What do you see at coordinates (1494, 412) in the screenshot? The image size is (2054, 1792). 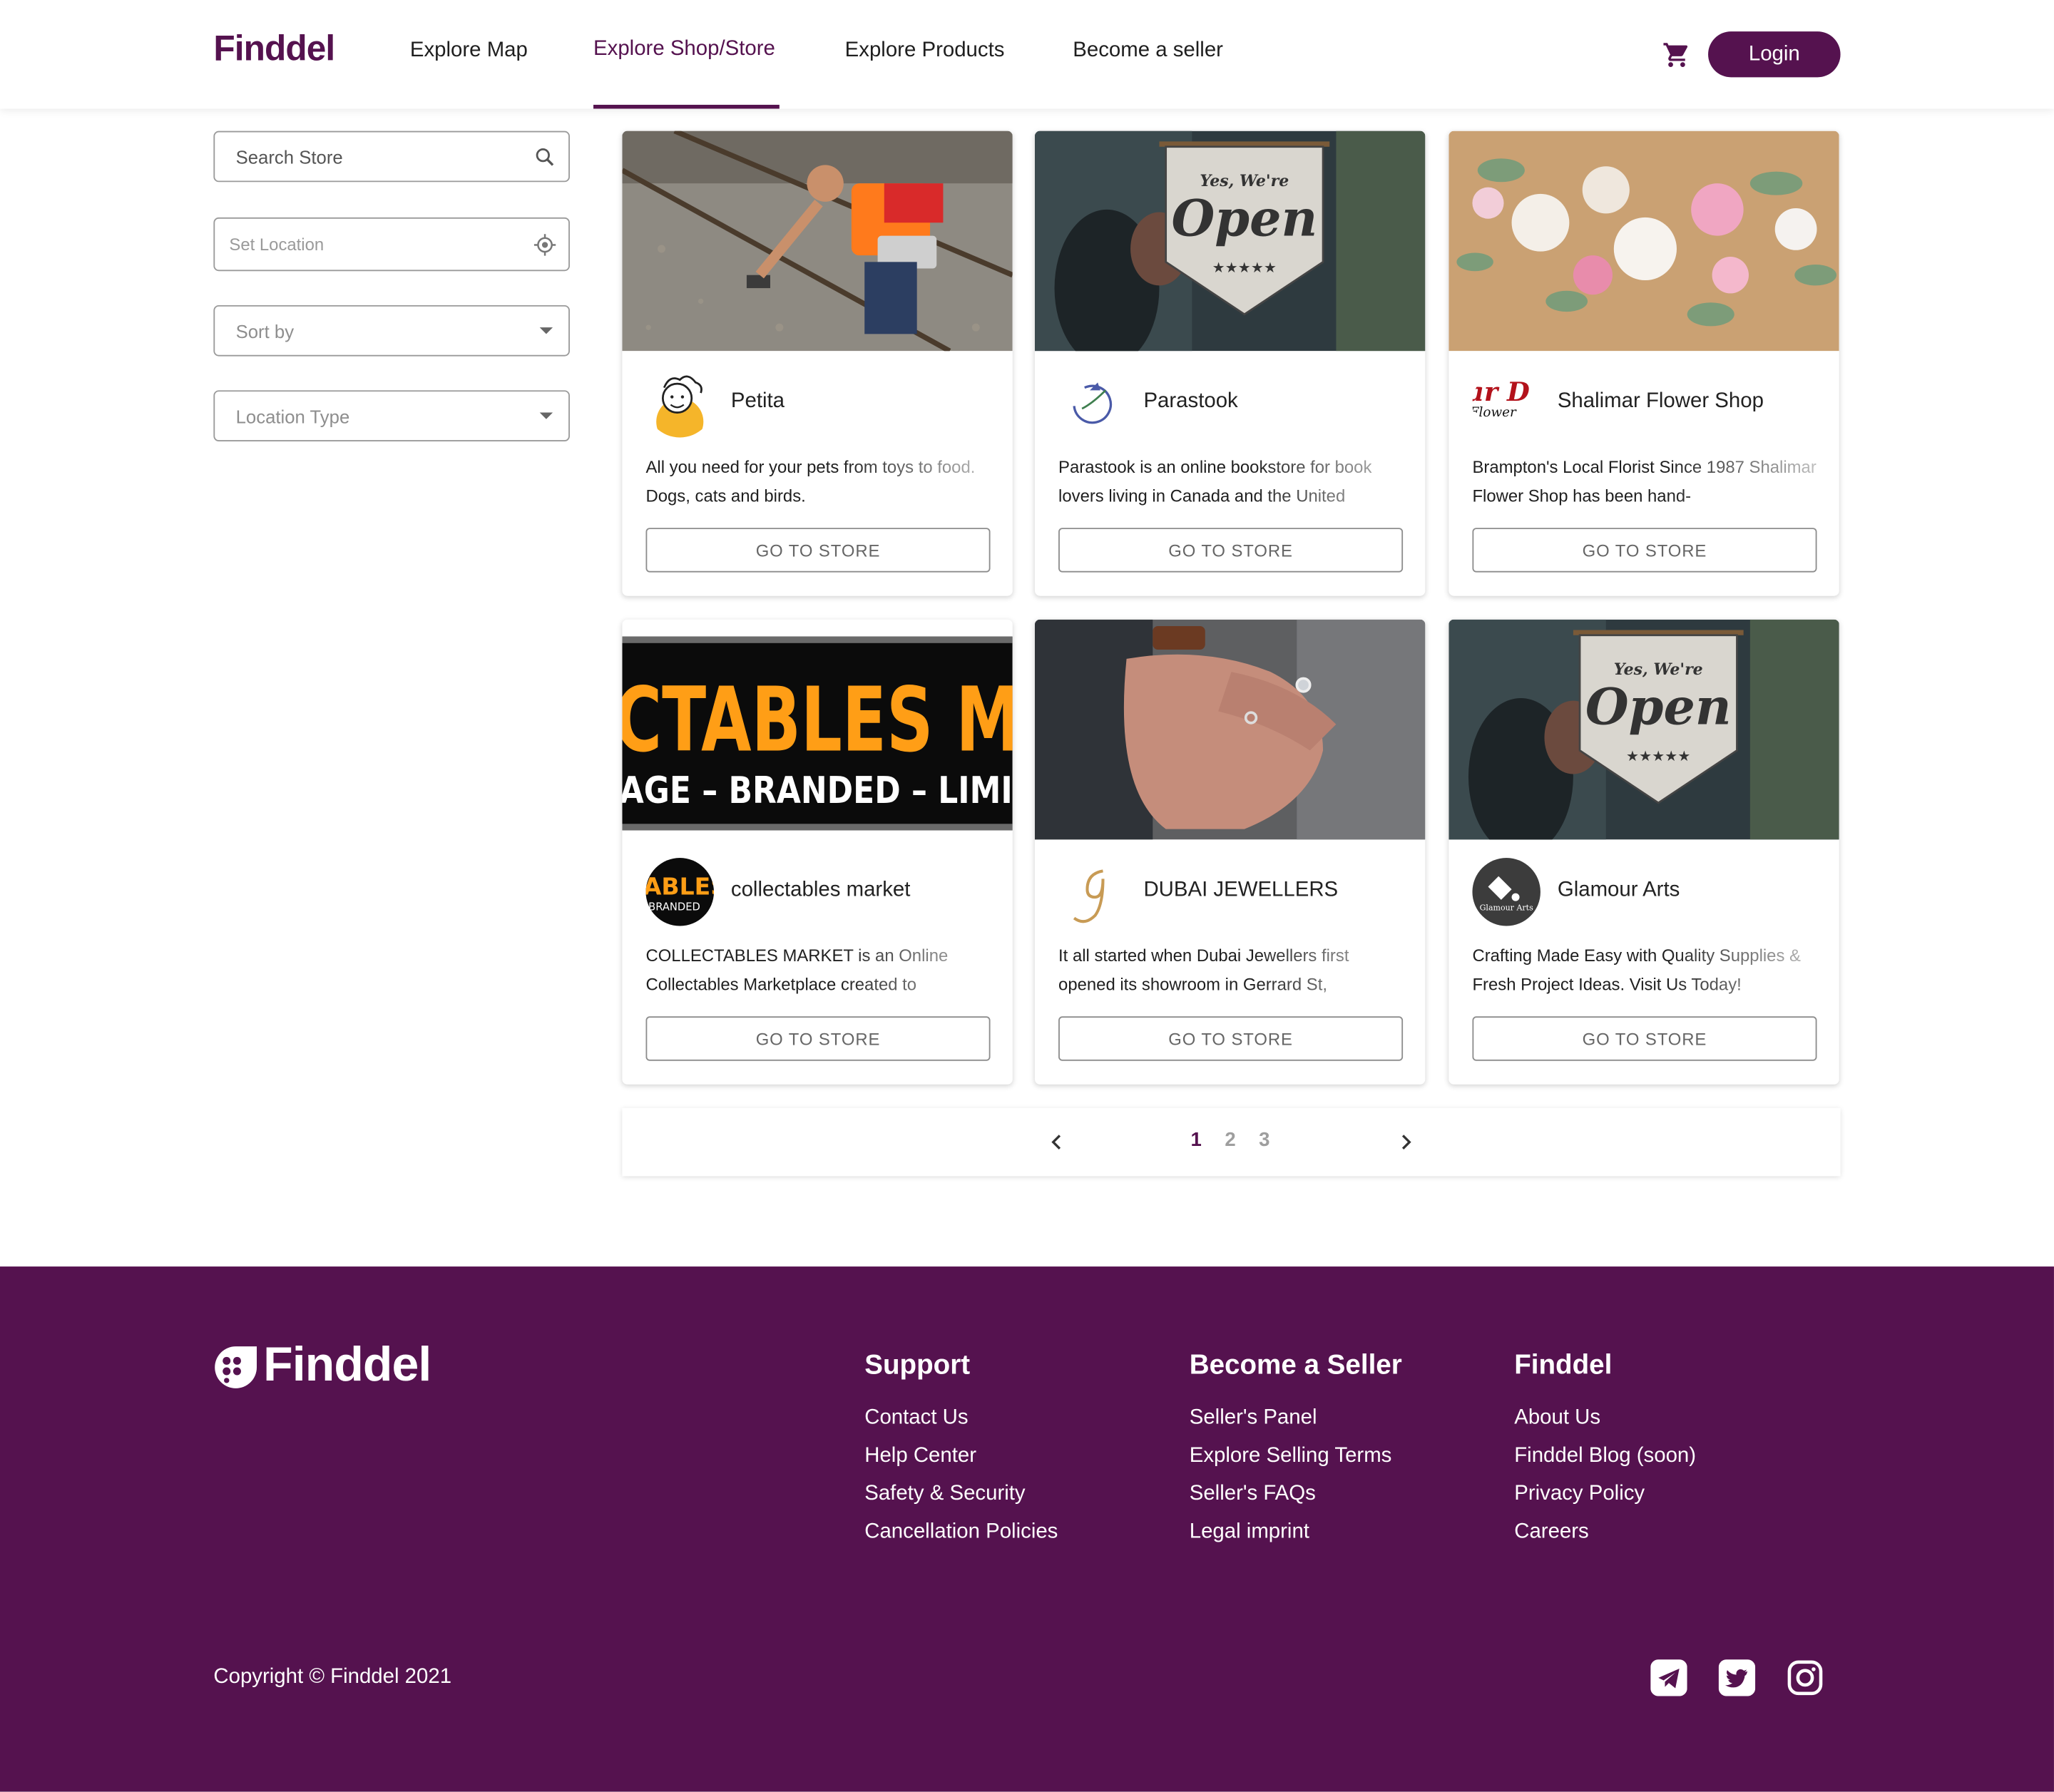 I see `shalimar-logo-text: Flower` at bounding box center [1494, 412].